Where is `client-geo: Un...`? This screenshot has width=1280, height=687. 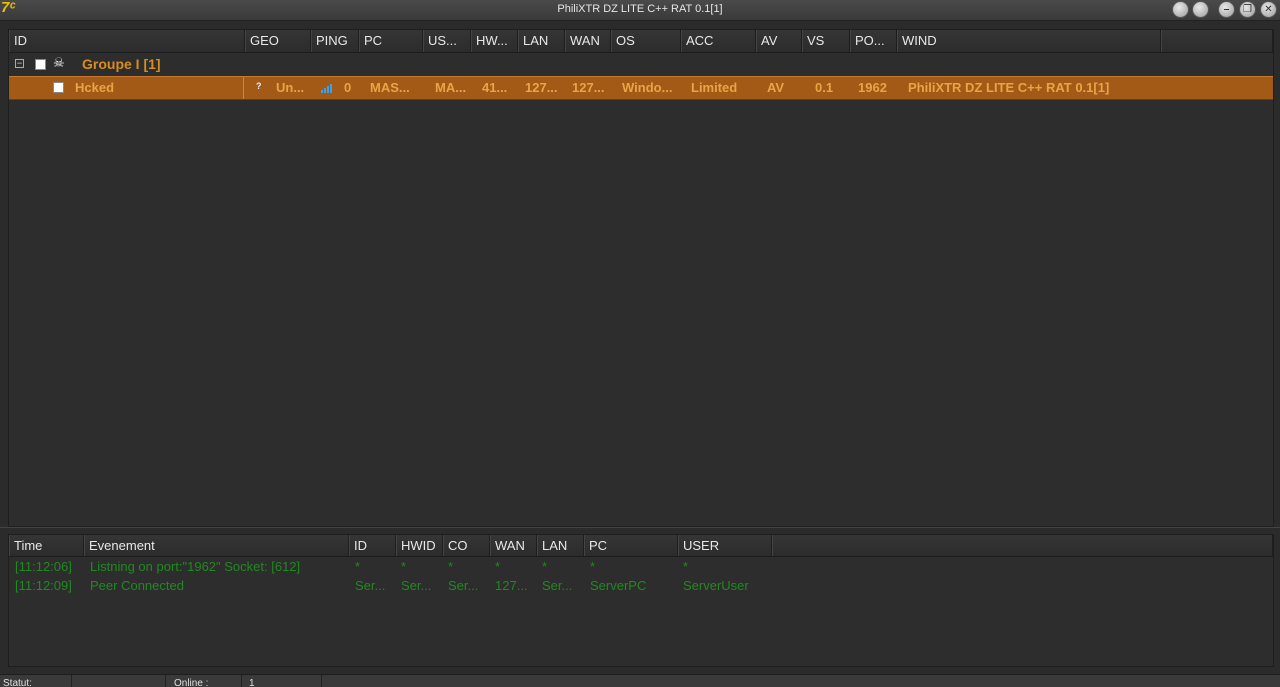 client-geo: Un... is located at coordinates (290, 87).